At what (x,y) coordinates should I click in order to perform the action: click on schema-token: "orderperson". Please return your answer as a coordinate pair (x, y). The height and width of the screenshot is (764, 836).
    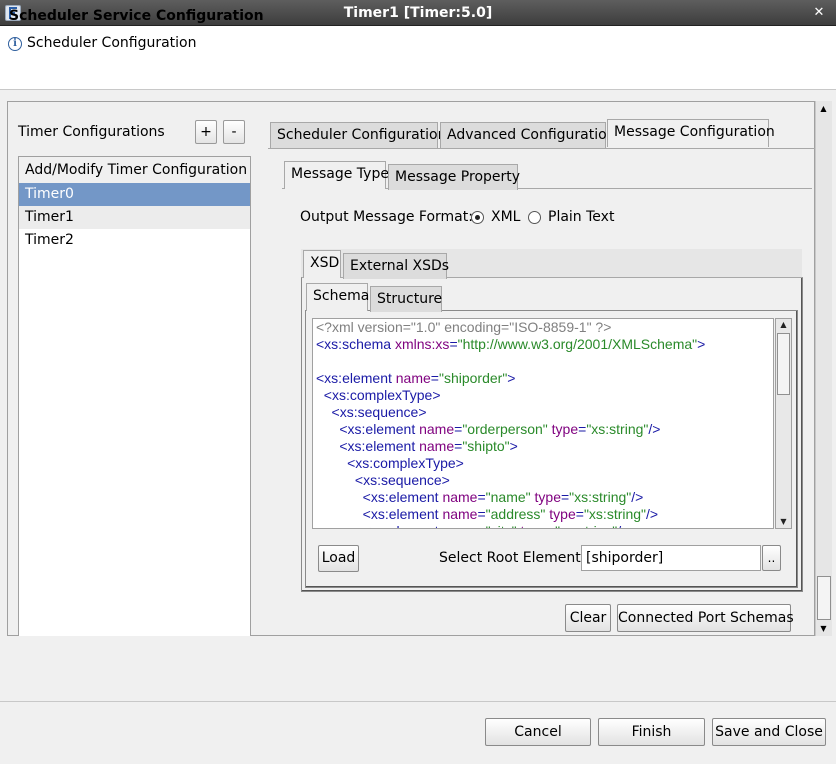
    Looking at the image, I should click on (505, 429).